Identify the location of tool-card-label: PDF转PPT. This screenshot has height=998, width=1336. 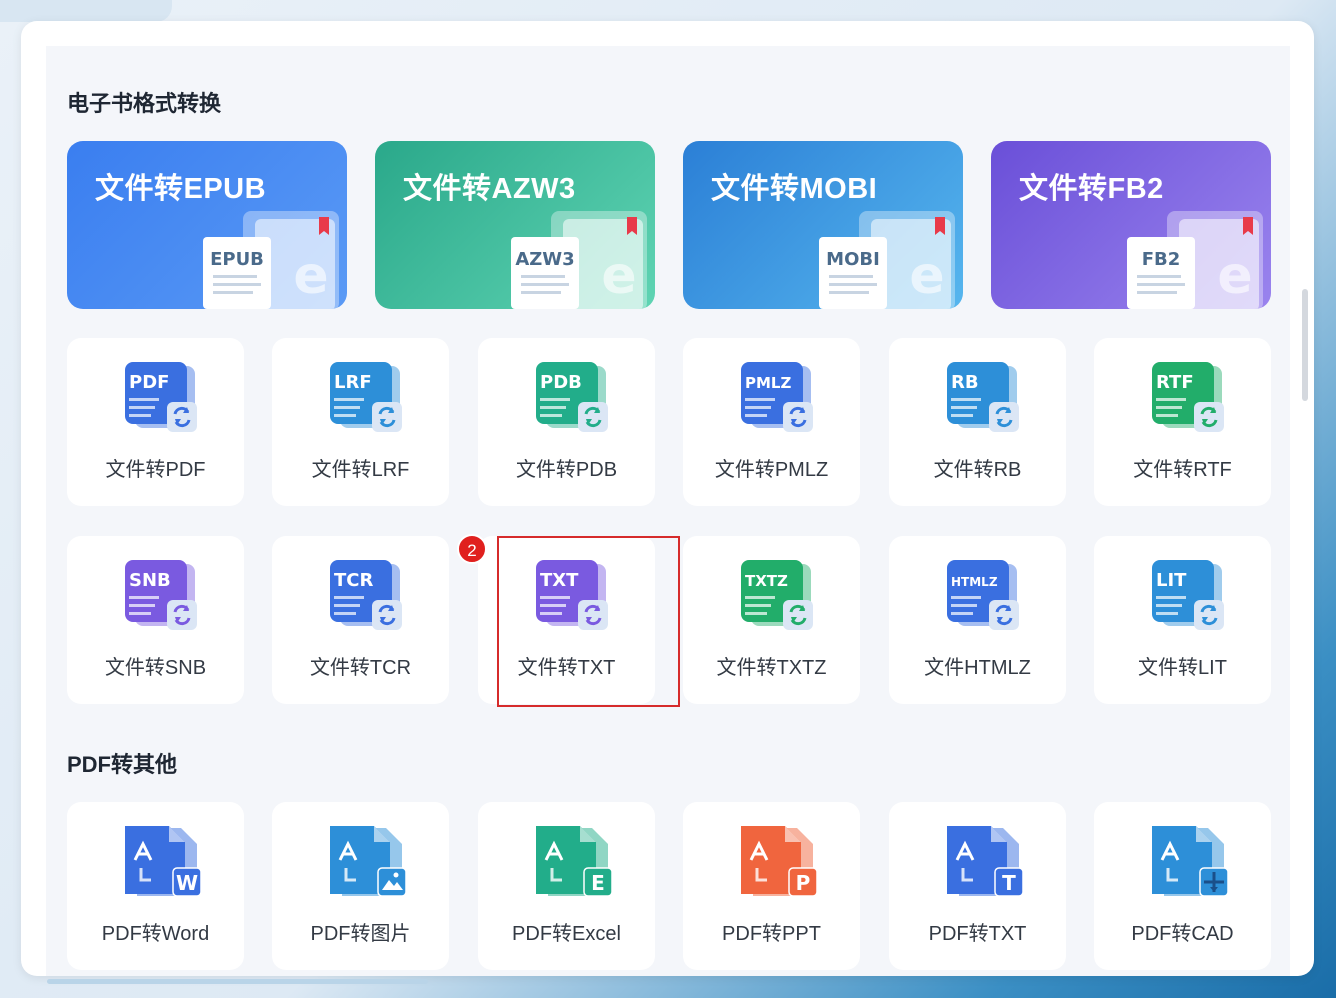
(771, 934).